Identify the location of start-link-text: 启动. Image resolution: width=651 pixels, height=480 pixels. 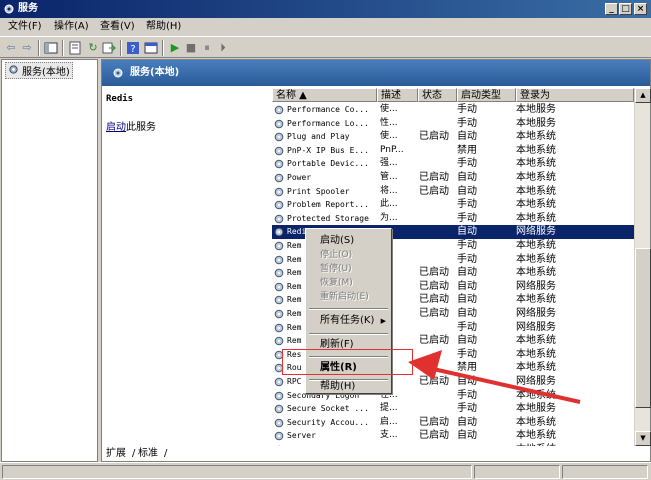
(116, 127).